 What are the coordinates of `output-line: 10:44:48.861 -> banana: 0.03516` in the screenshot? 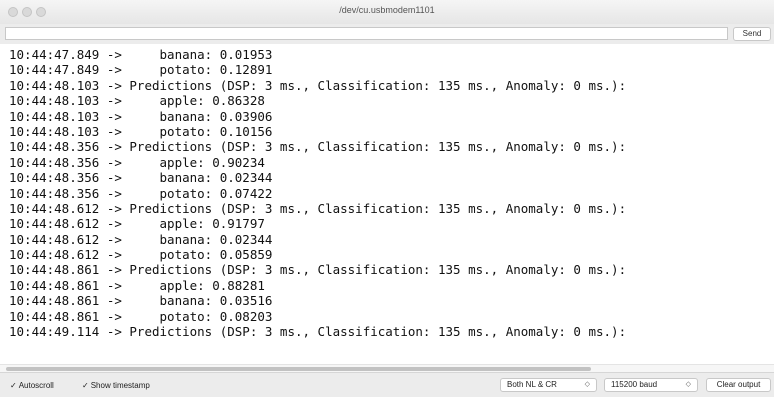 It's located at (141, 301).